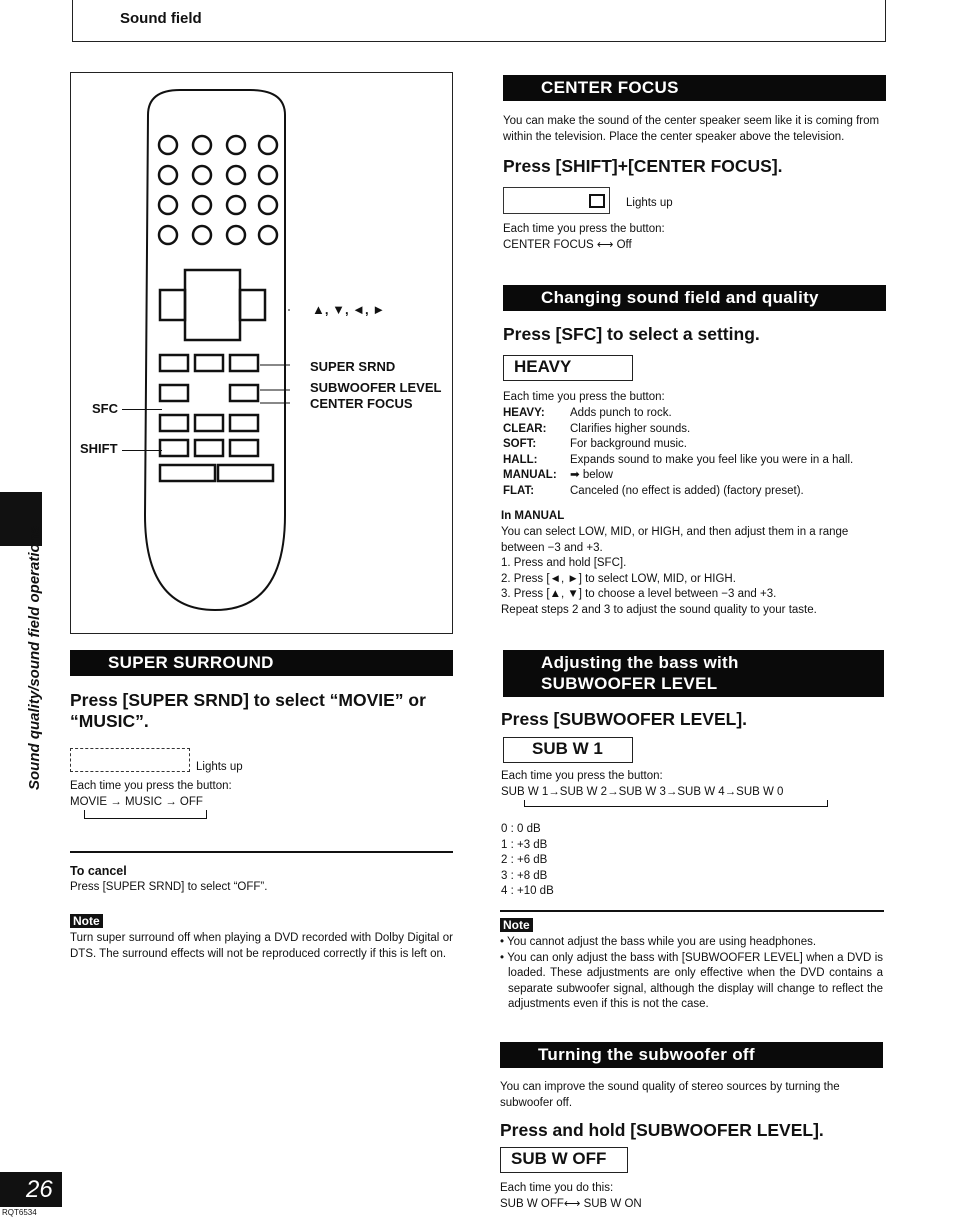 The image size is (954, 1227). Describe the element at coordinates (261, 663) in the screenshot. I see `super-surround-bar: SUPER SURROUND` at that location.